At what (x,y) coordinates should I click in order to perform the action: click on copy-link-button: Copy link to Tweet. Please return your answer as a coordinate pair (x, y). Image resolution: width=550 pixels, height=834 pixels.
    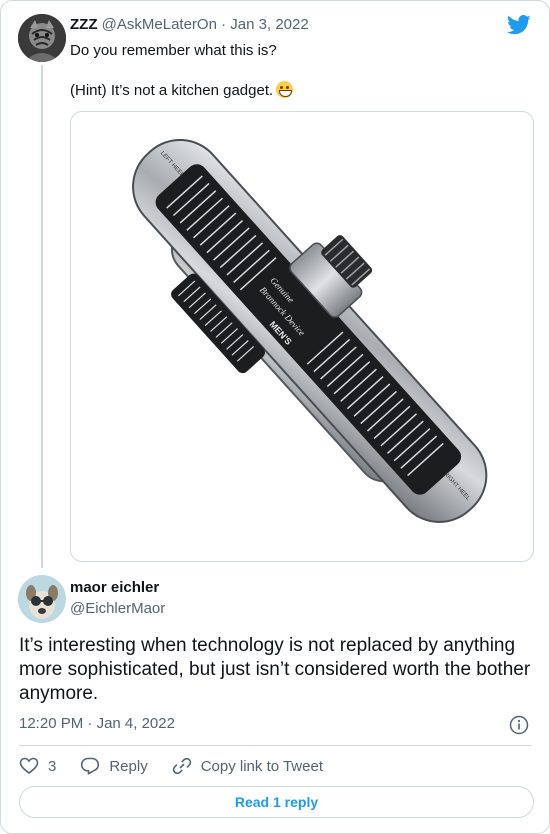
    Looking at the image, I should click on (247, 766).